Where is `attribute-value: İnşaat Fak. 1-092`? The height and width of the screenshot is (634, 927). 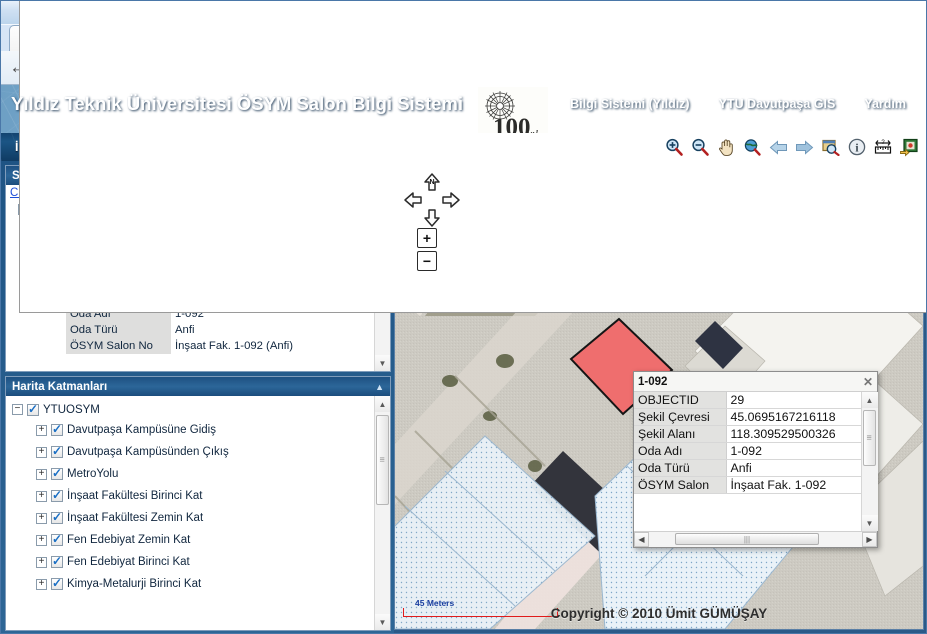 attribute-value: İnşaat Fak. 1-092 is located at coordinates (793, 485).